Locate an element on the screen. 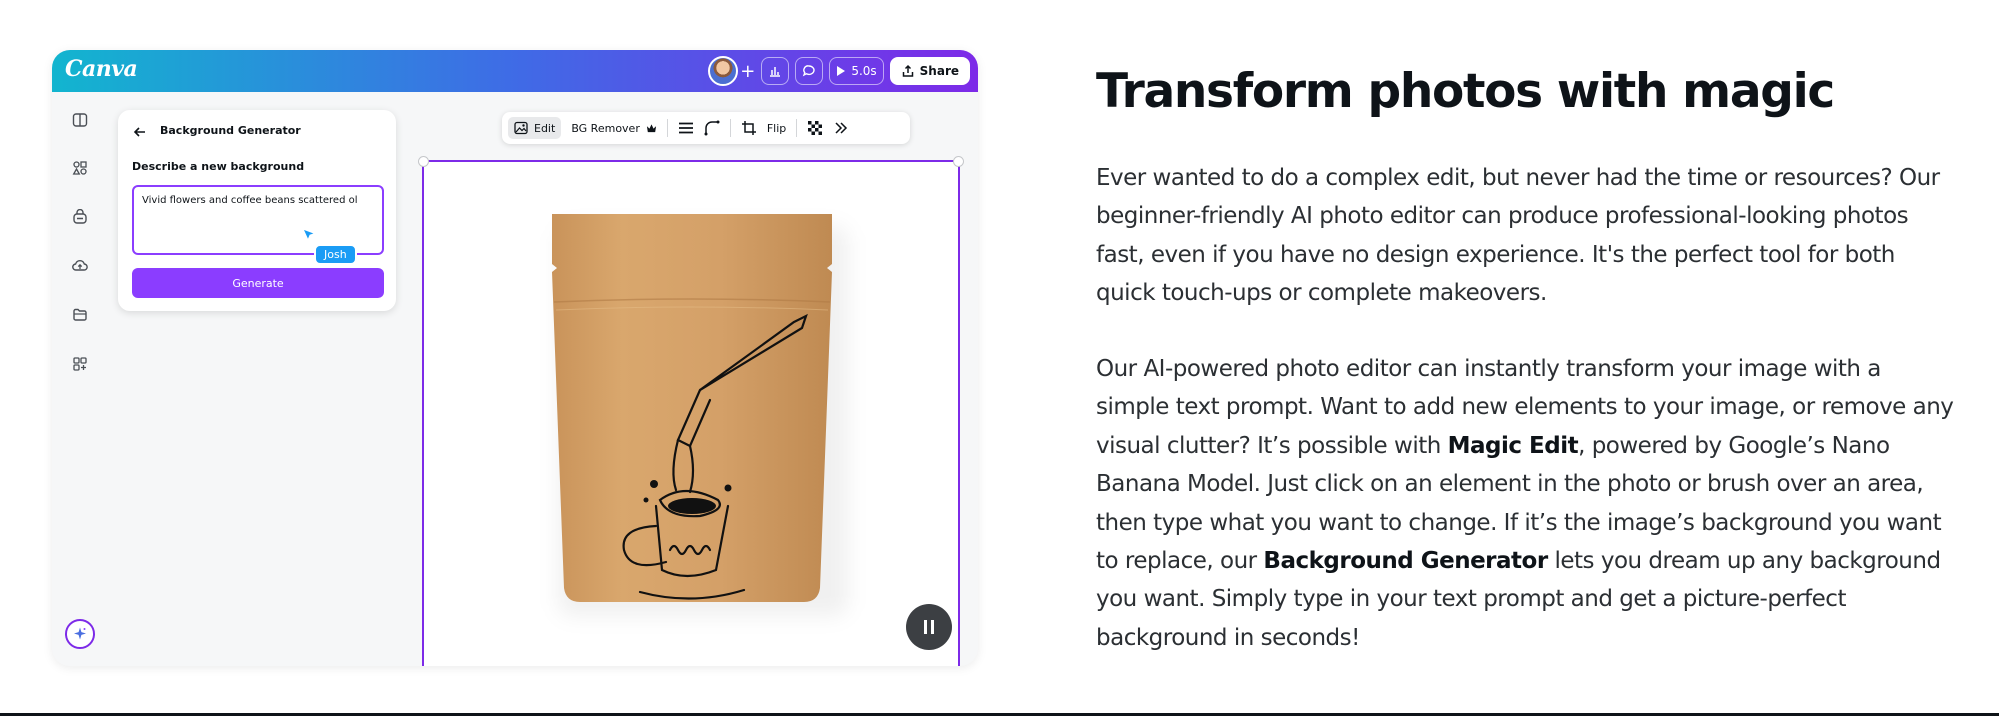 Image resolution: width=1999 pixels, height=716 pixels. flip-label: Flip is located at coordinates (776, 128).